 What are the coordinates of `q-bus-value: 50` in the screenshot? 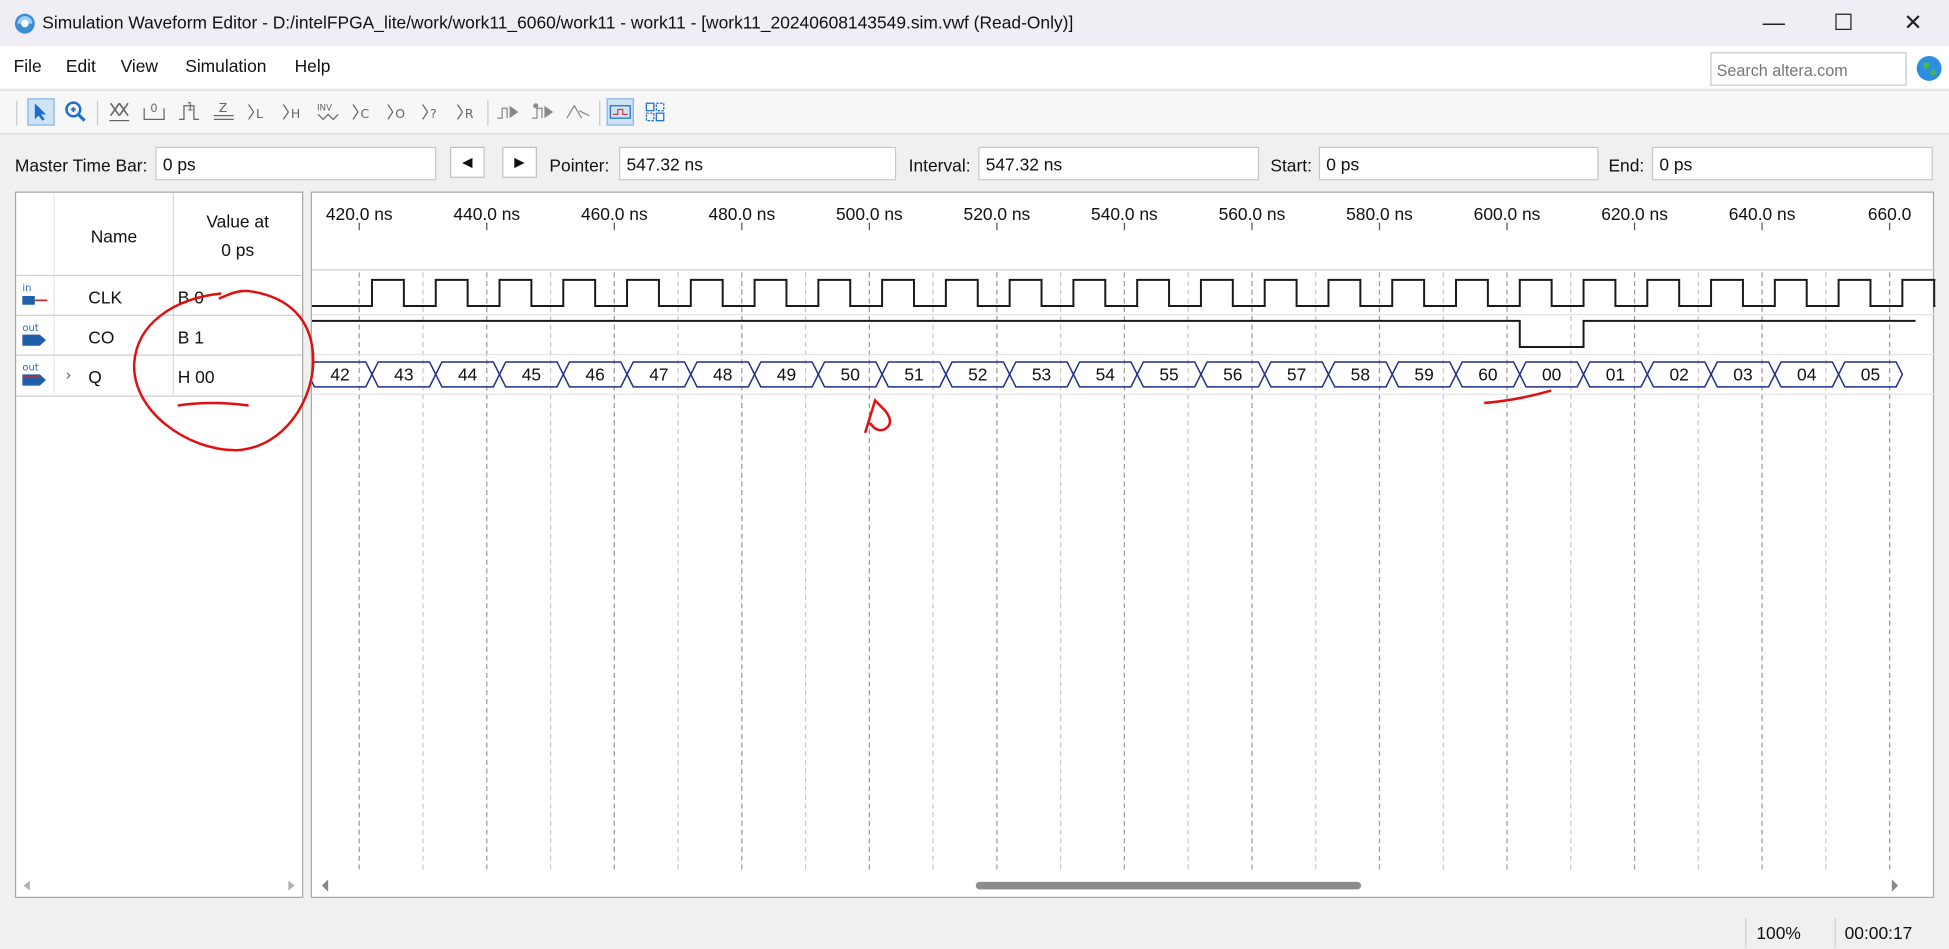 It's located at (850, 375).